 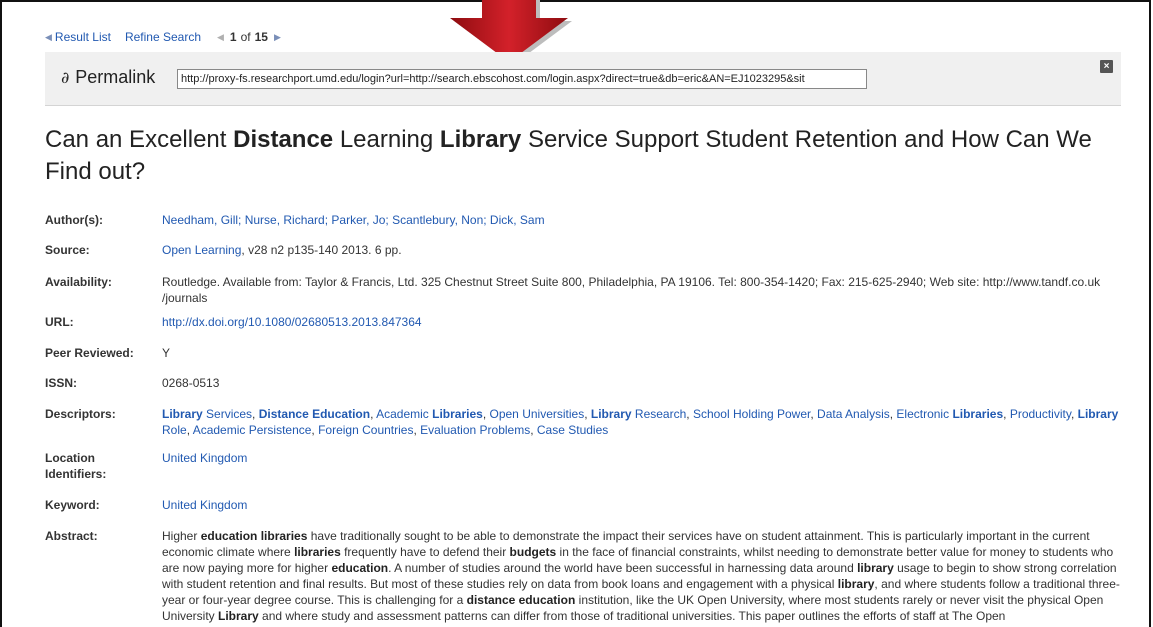 What do you see at coordinates (204, 505) in the screenshot?
I see `keyword-link: United Kingdom` at bounding box center [204, 505].